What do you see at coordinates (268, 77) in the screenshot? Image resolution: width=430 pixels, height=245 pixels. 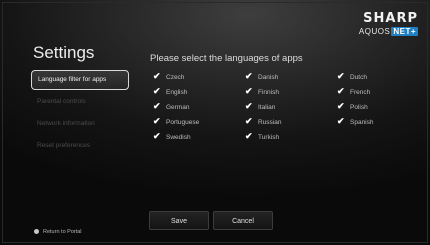 I see `language-label: Danish` at bounding box center [268, 77].